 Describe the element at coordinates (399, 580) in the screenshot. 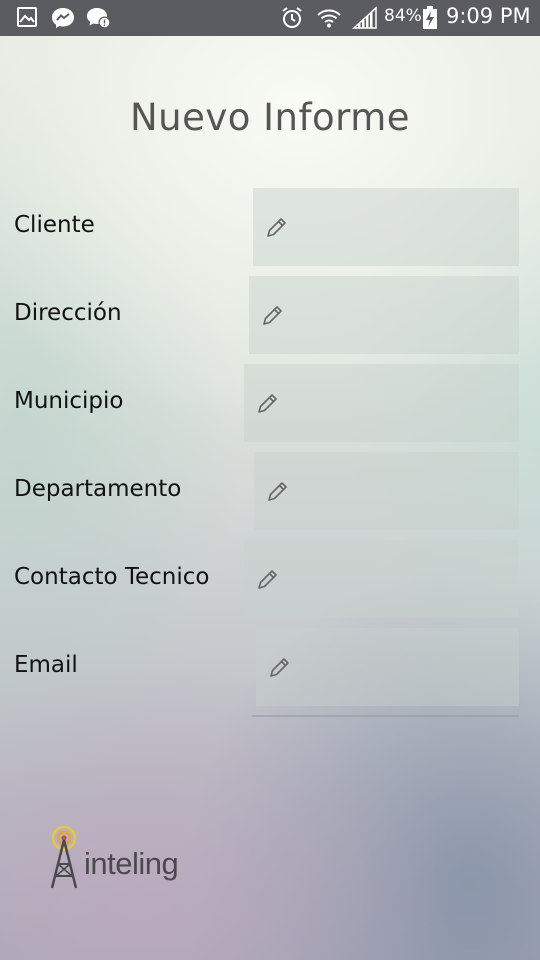

I see `contacto-tecnico-input` at that location.